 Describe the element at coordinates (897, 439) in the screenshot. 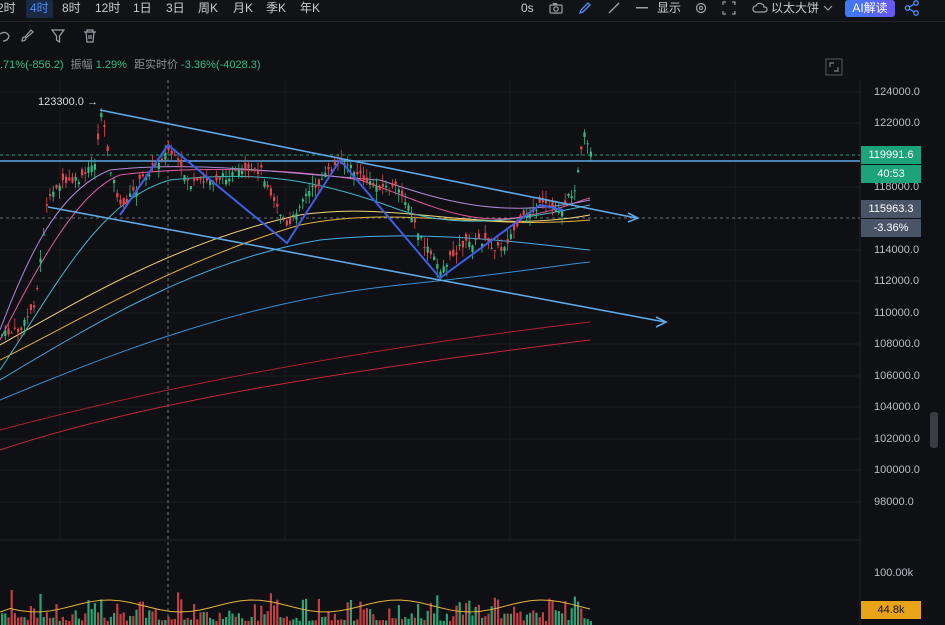

I see `price-tick: 102000.0` at that location.